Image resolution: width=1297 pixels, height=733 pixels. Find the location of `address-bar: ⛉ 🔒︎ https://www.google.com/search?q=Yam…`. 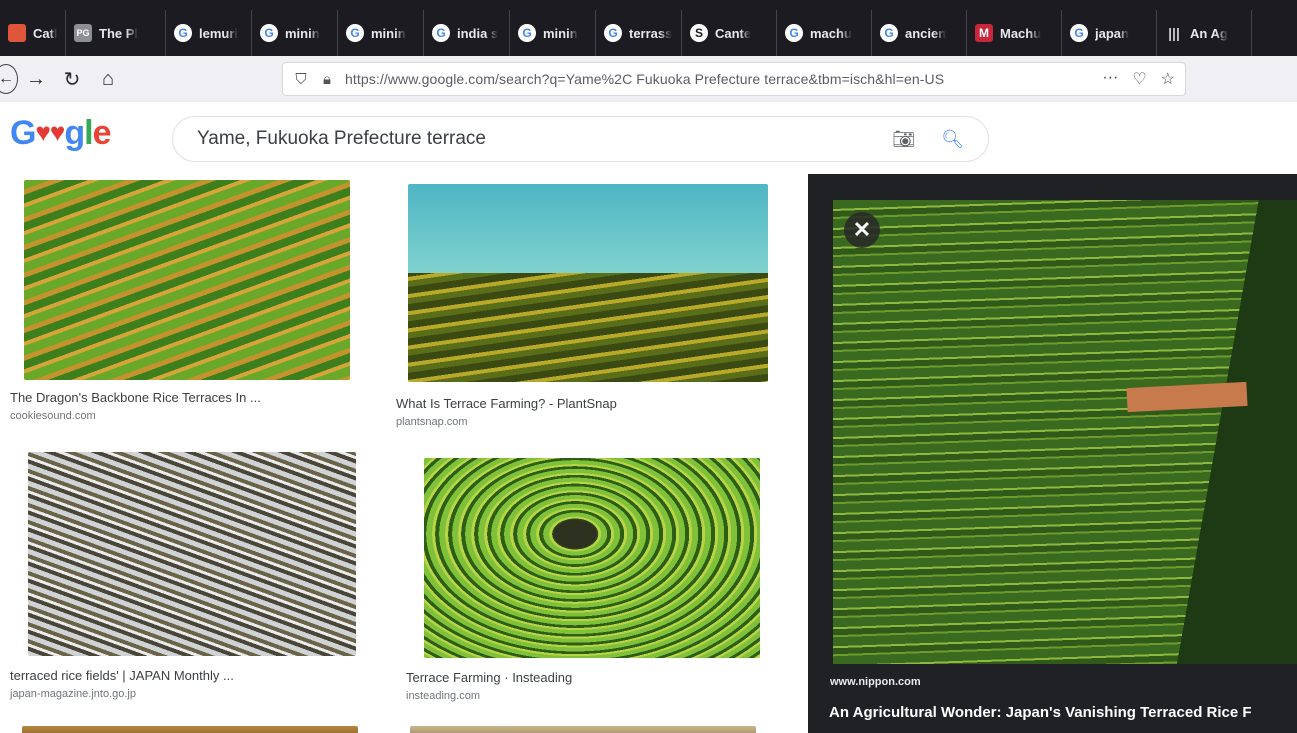

address-bar: ⛉ 🔒︎ https://www.google.com/search?q=Yam… is located at coordinates (734, 79).